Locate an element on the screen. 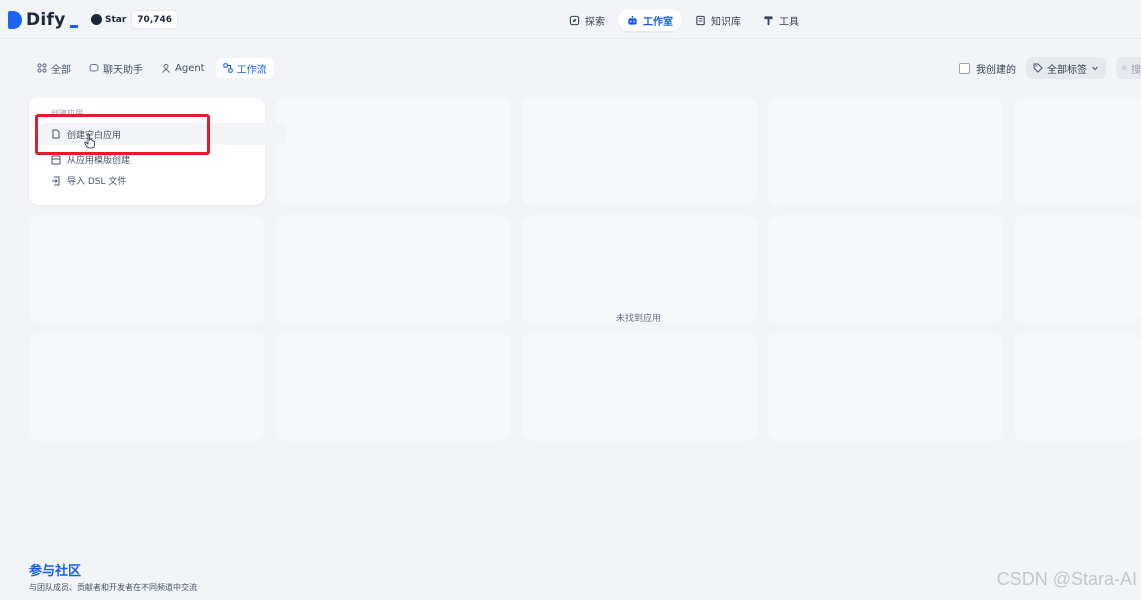 The width and height of the screenshot is (1141, 600). nav-knowledge-label: 知识库 is located at coordinates (726, 22).